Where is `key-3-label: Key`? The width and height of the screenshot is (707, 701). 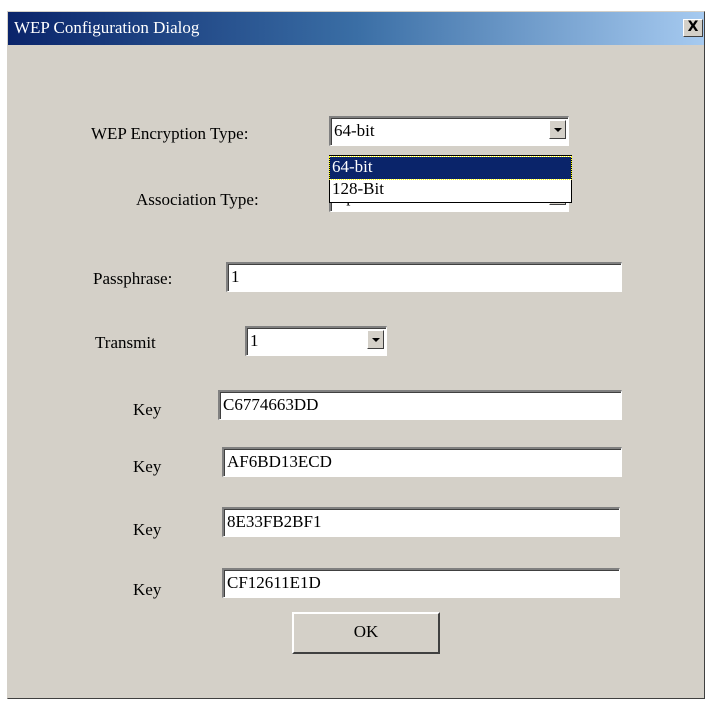 key-3-label: Key is located at coordinates (147, 529).